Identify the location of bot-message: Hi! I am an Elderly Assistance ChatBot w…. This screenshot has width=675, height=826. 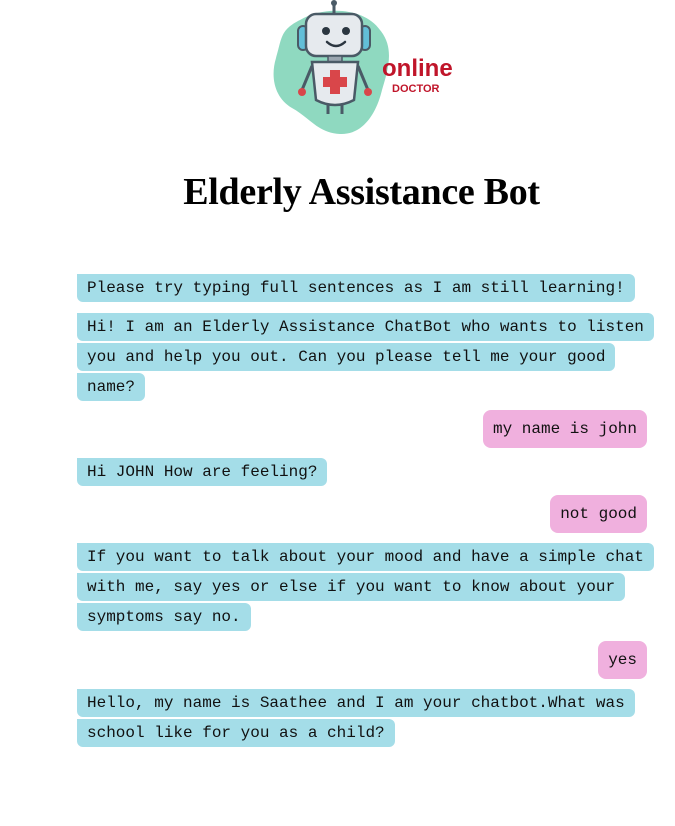
(365, 357).